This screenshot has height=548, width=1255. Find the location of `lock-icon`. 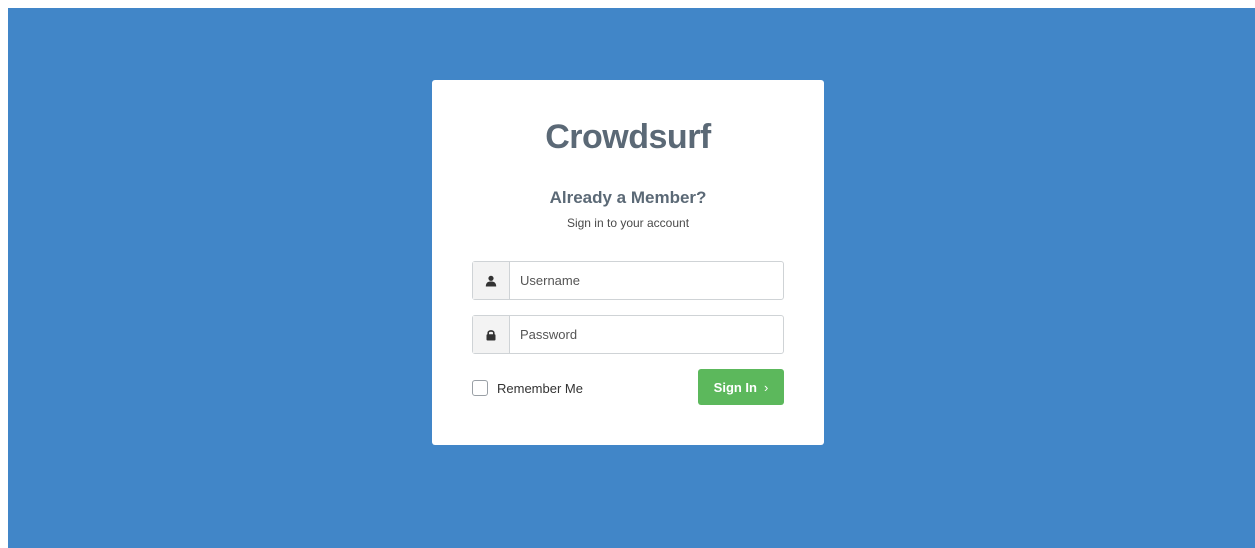

lock-icon is located at coordinates (491, 334).